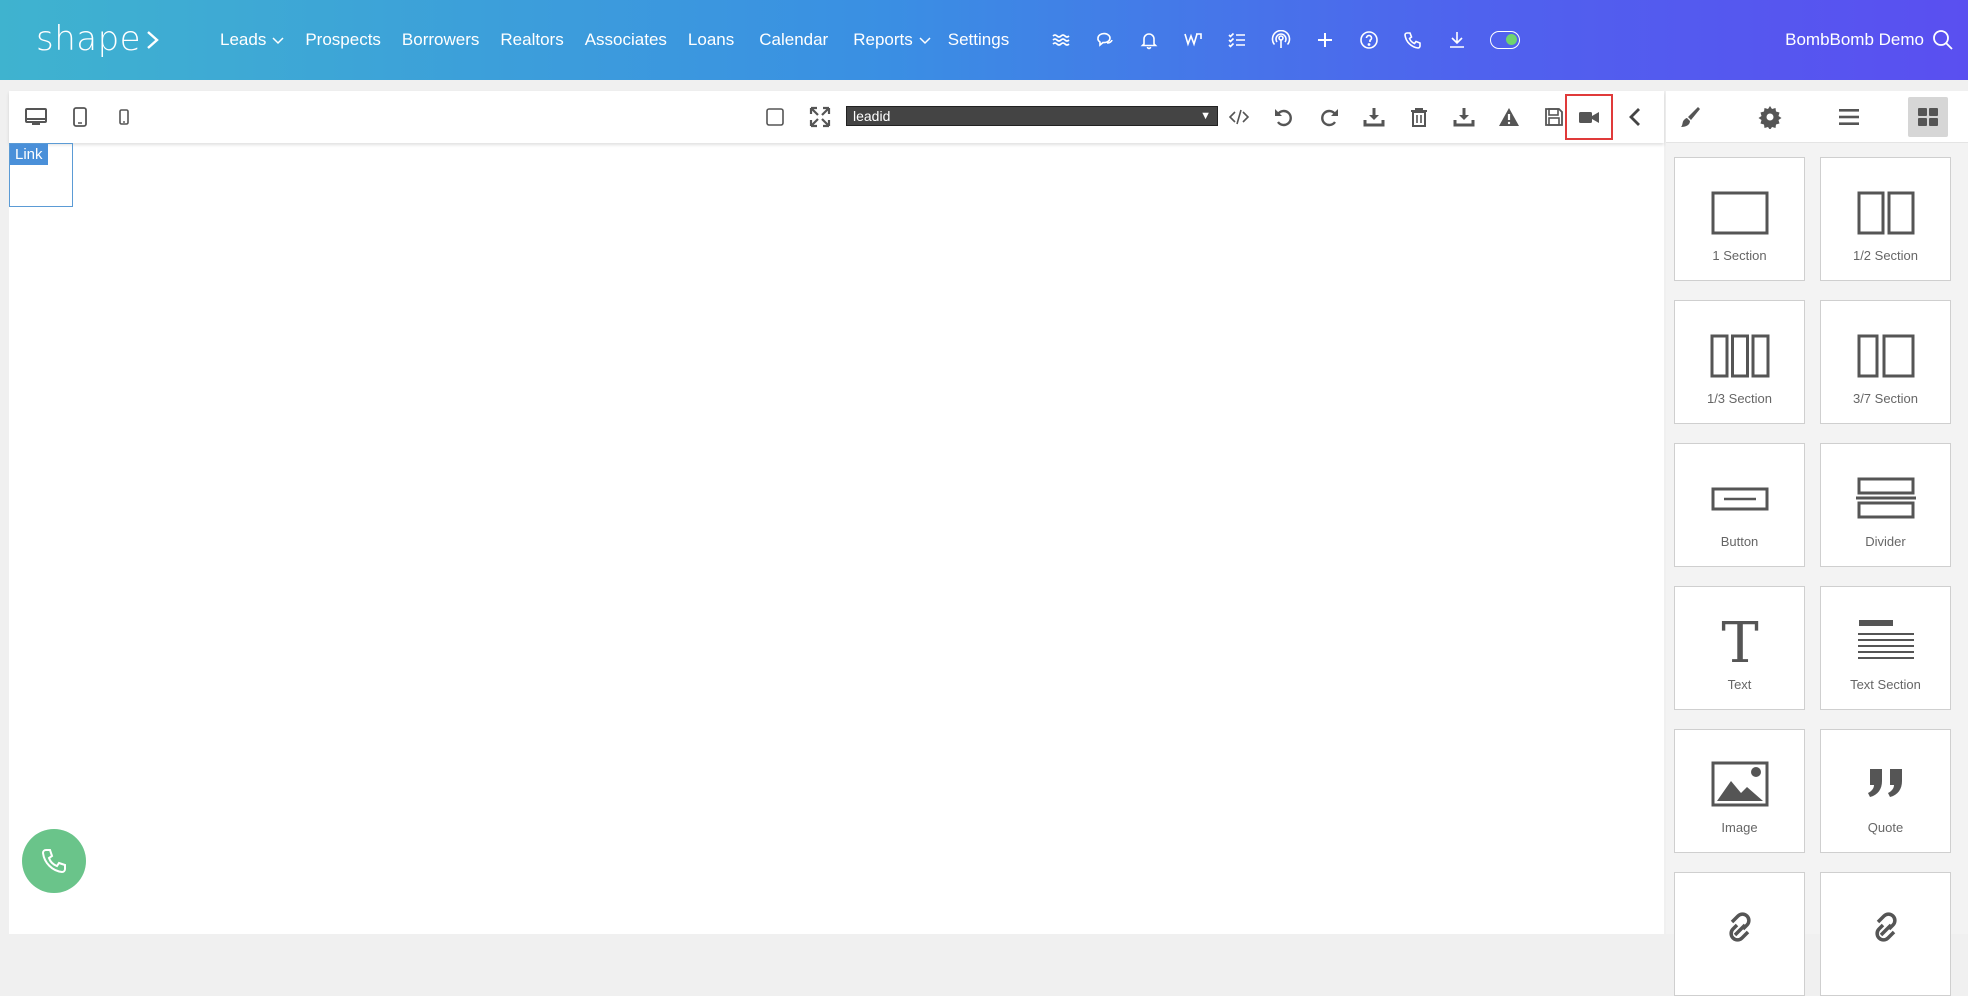 The image size is (1968, 996). I want to click on block-link, so click(1739, 934).